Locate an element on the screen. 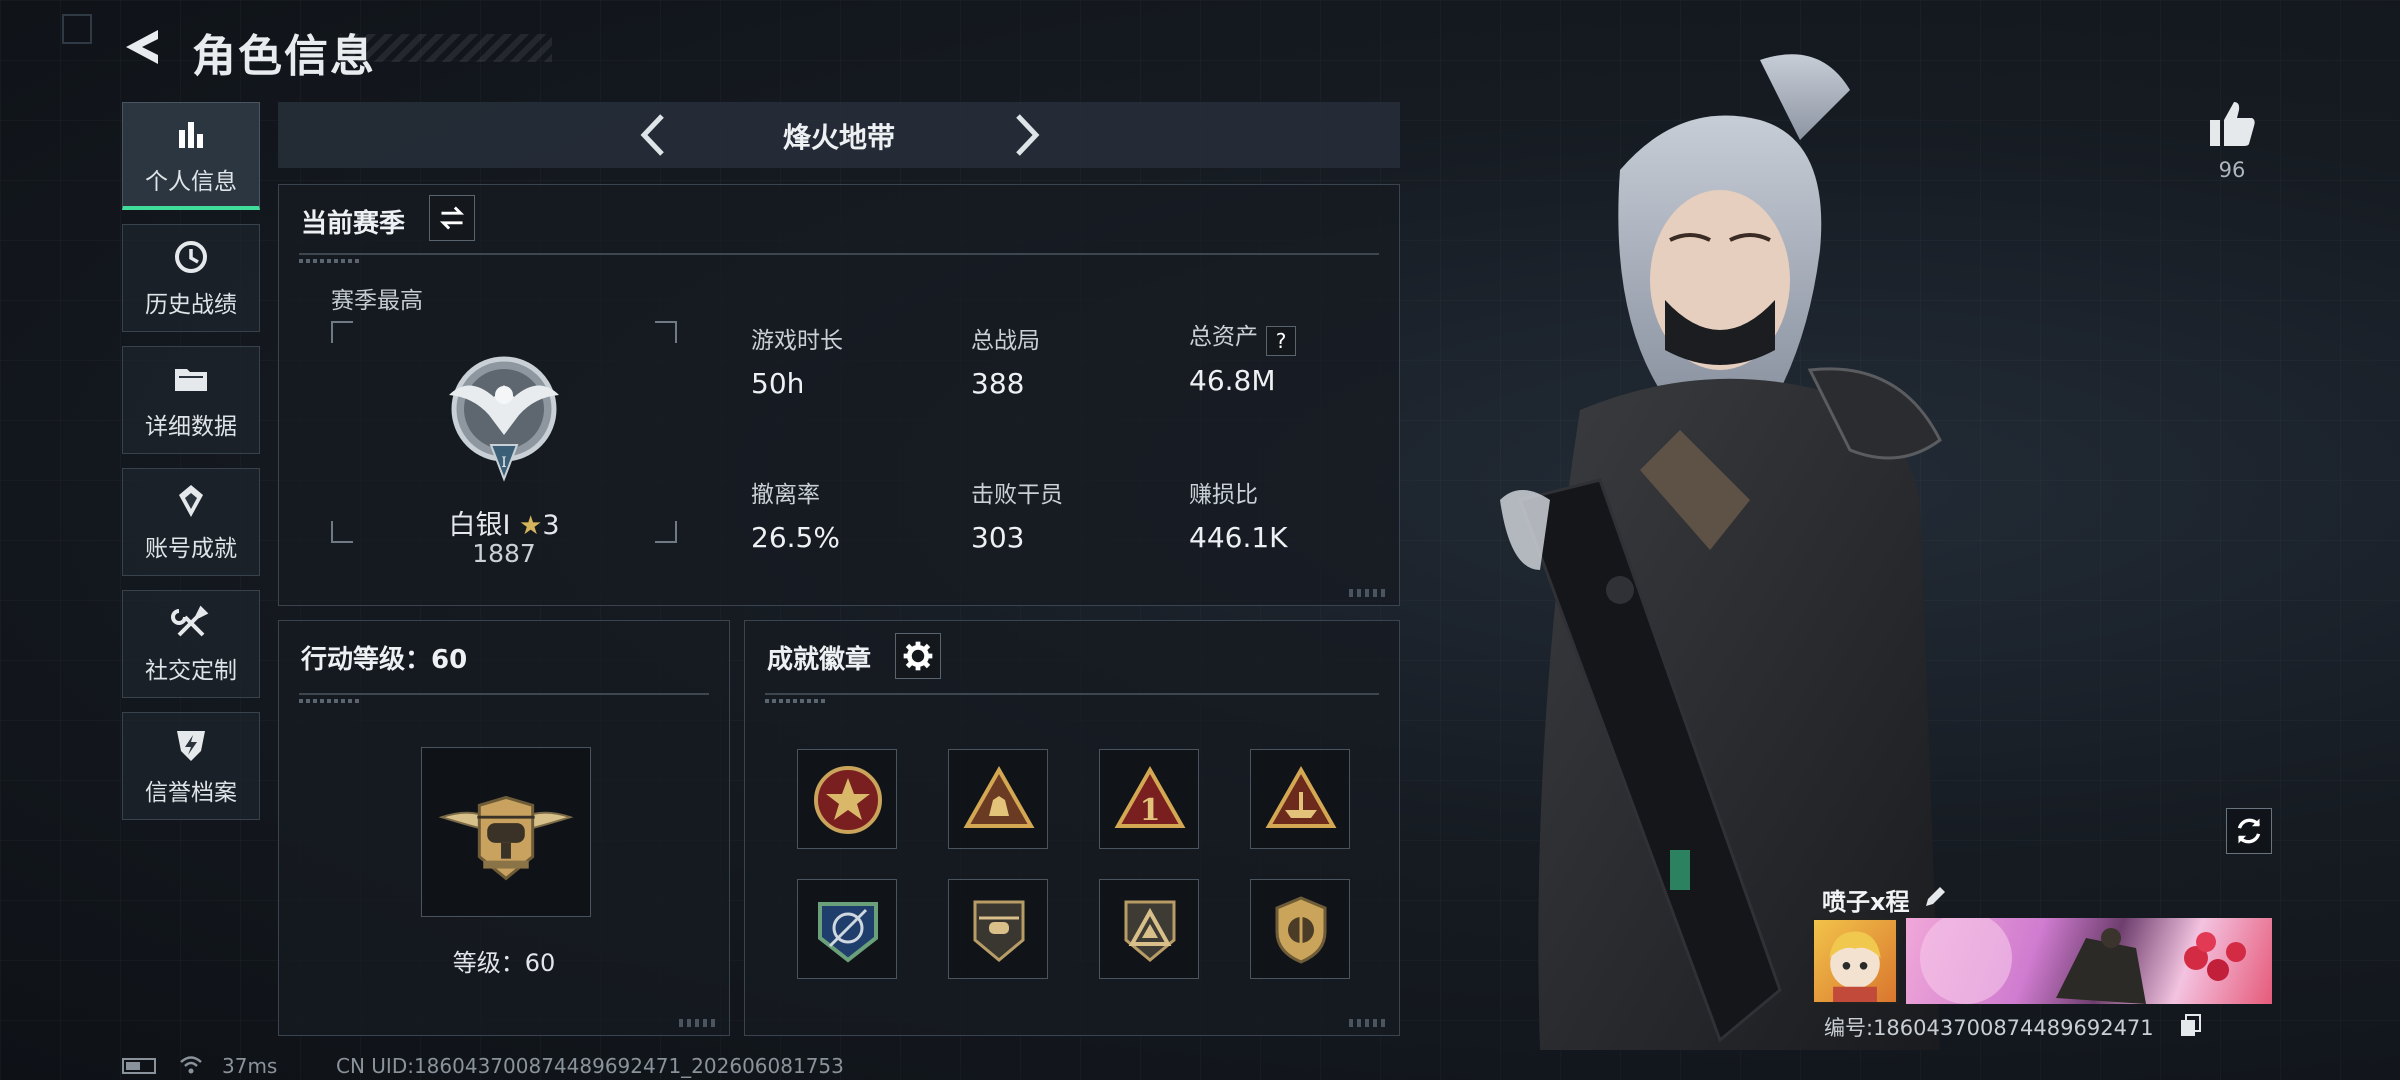 This screenshot has width=2400, height=1080. action-level-panel: 行动等级：60 等级：60 is located at coordinates (504, 828).